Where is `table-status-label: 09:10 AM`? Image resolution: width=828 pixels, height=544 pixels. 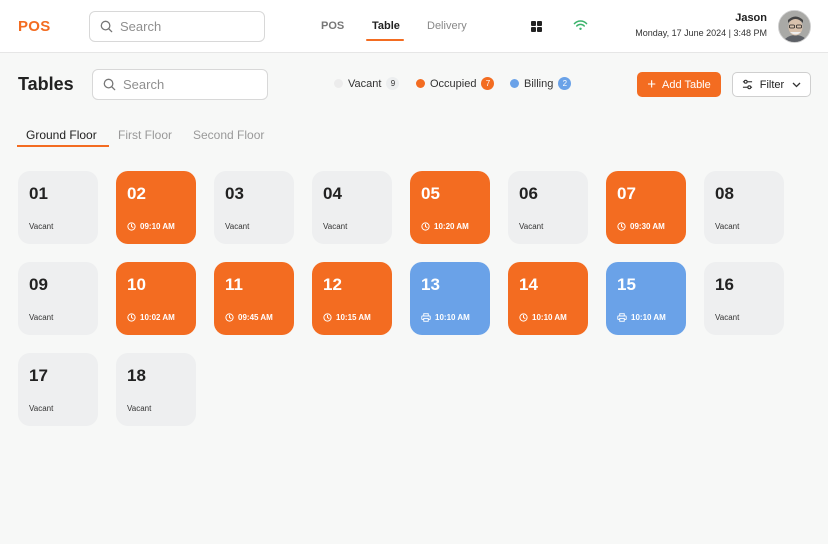 table-status-label: 09:10 AM is located at coordinates (157, 226).